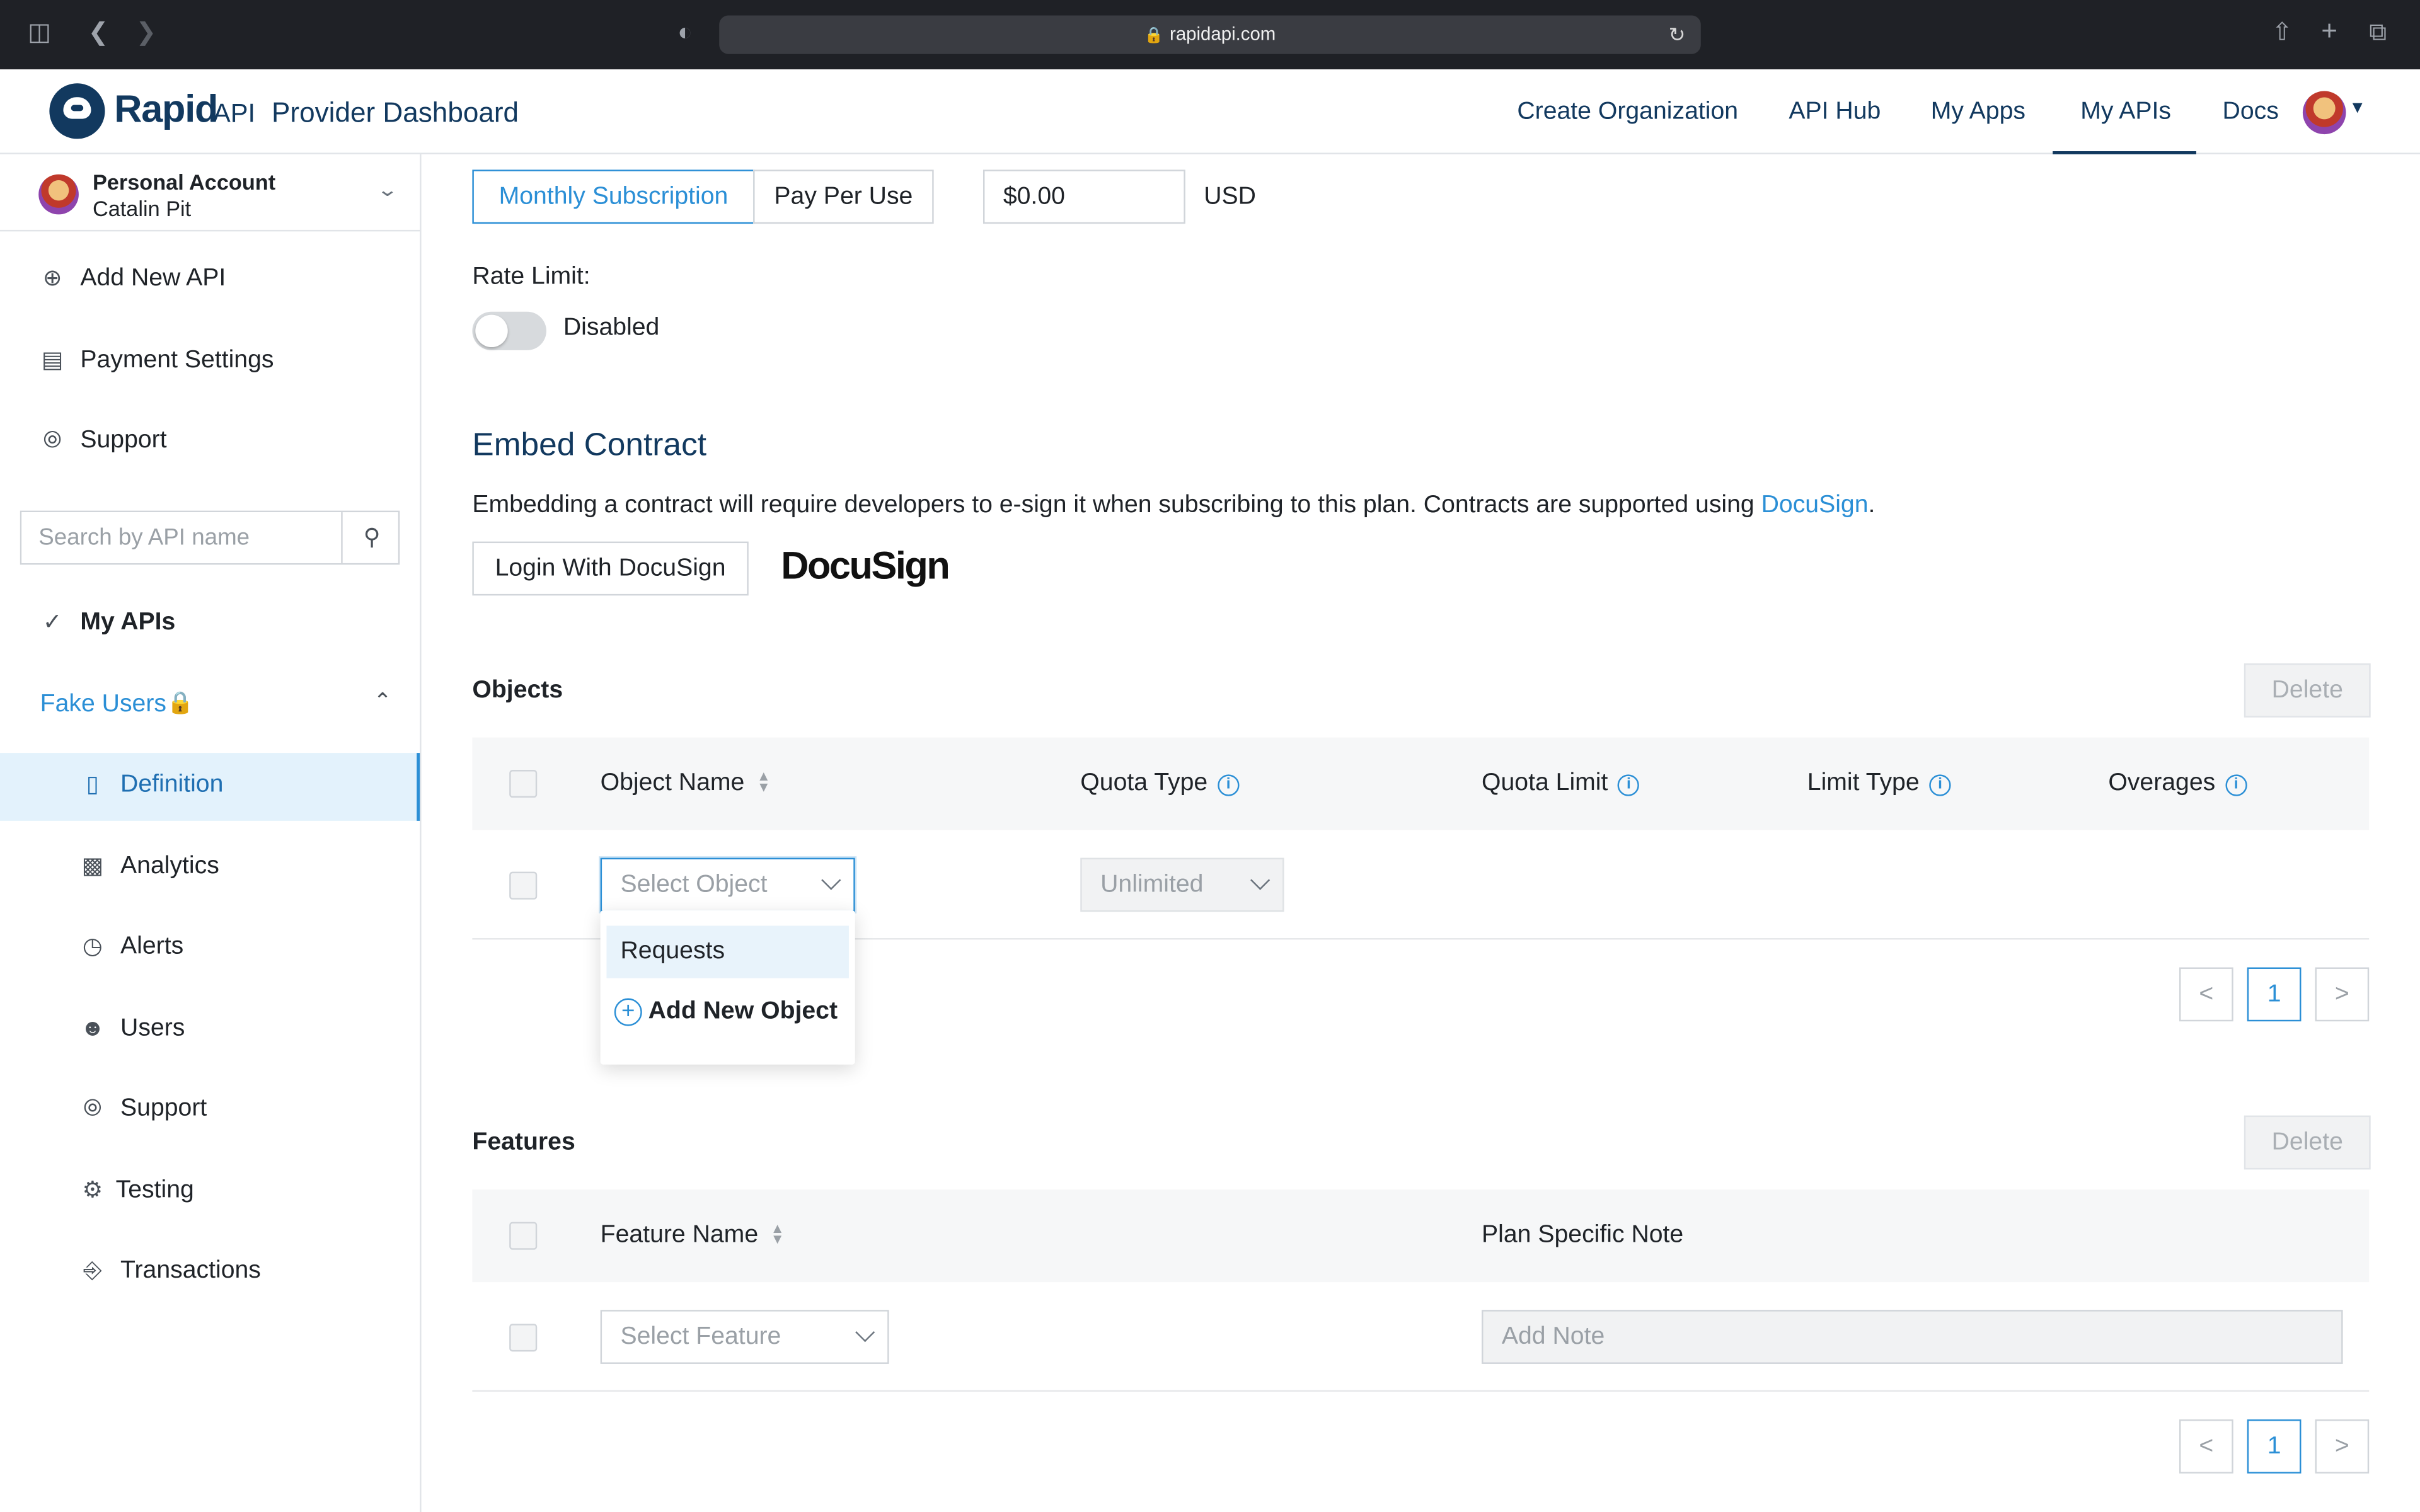 This screenshot has width=2420, height=1512. What do you see at coordinates (2283, 33) in the screenshot?
I see `share-icon: ⇧` at bounding box center [2283, 33].